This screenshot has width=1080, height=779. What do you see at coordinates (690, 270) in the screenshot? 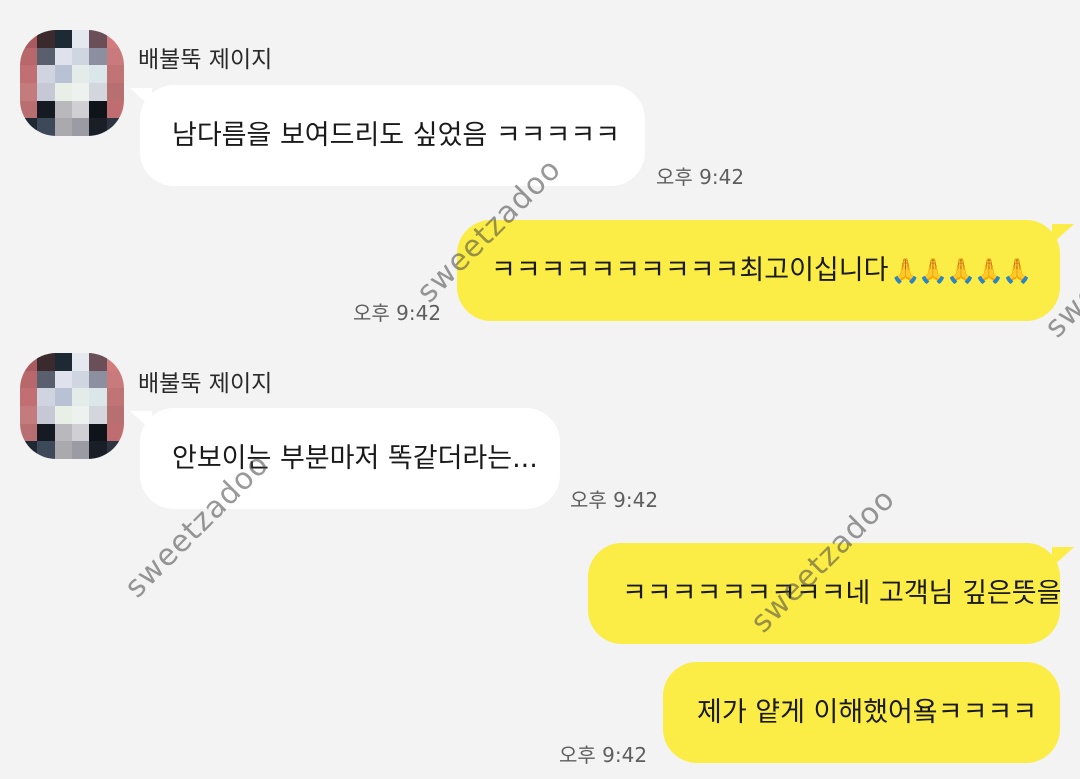
I see `message-text: ㅋㅋㅋㅋㅋㅋㅋㅋㅋㅋ최고이십니다` at bounding box center [690, 270].